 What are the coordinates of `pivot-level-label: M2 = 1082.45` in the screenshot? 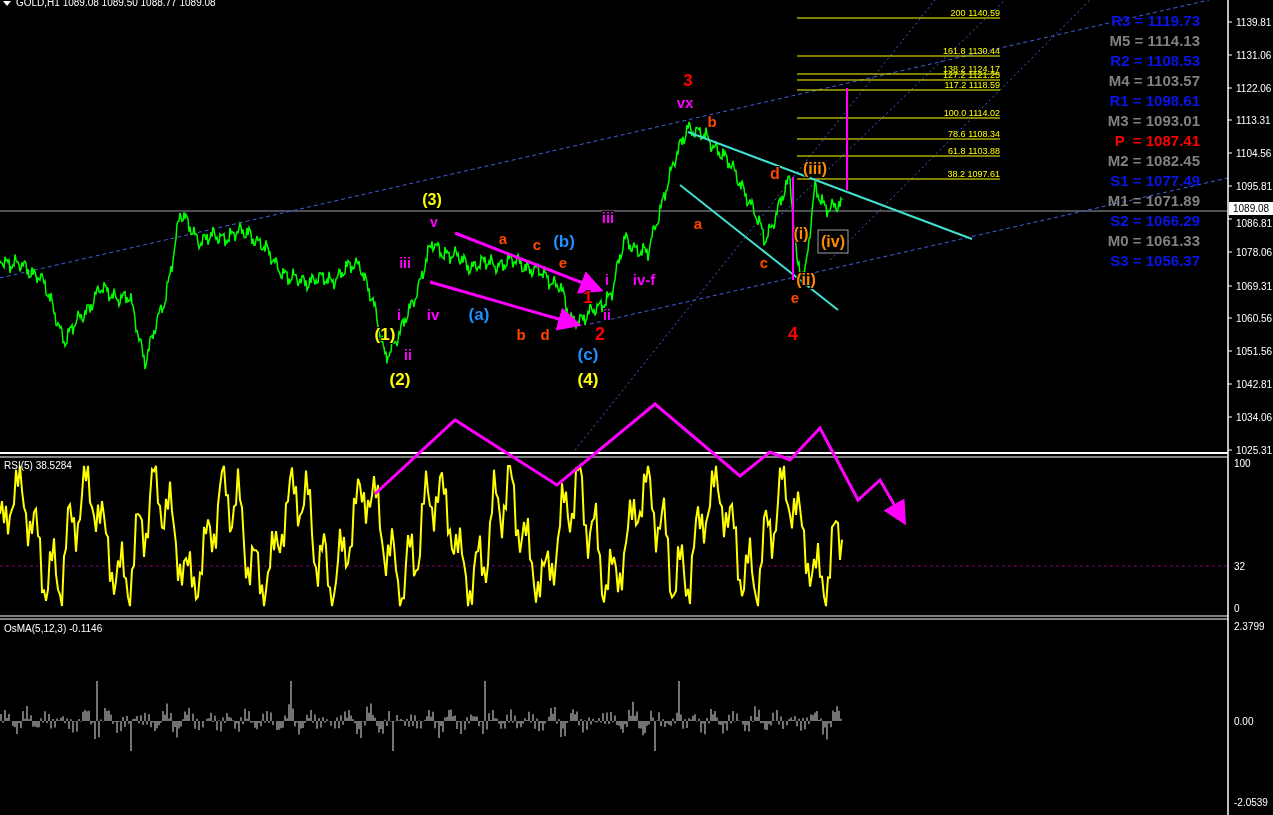 It's located at (1153, 160).